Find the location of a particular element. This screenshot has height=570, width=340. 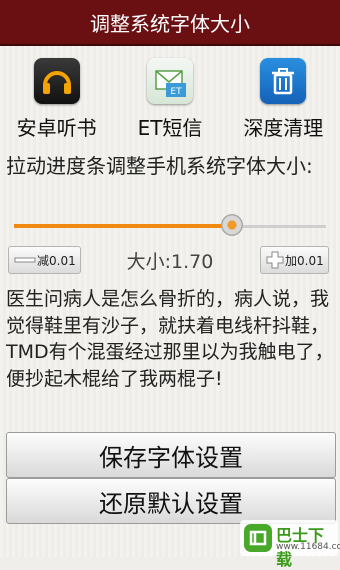

increase-button: 加0.01 is located at coordinates (294, 260).